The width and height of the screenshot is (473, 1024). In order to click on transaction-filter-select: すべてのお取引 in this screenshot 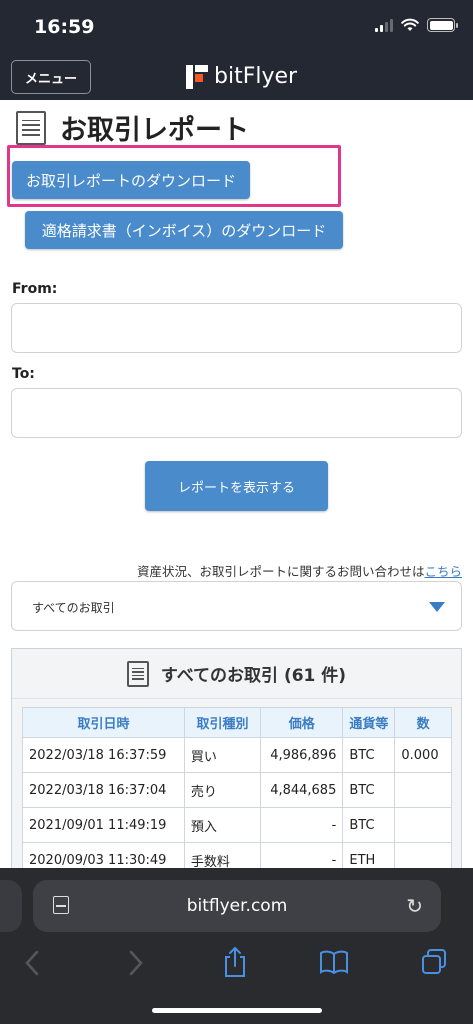, I will do `click(236, 606)`.